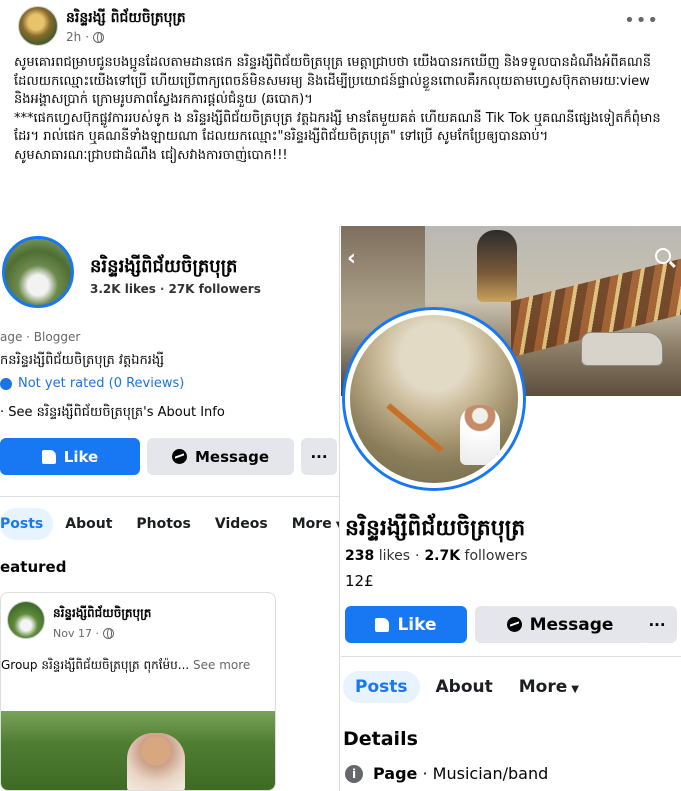 The image size is (681, 791). I want to click on cover-car, so click(622, 349).